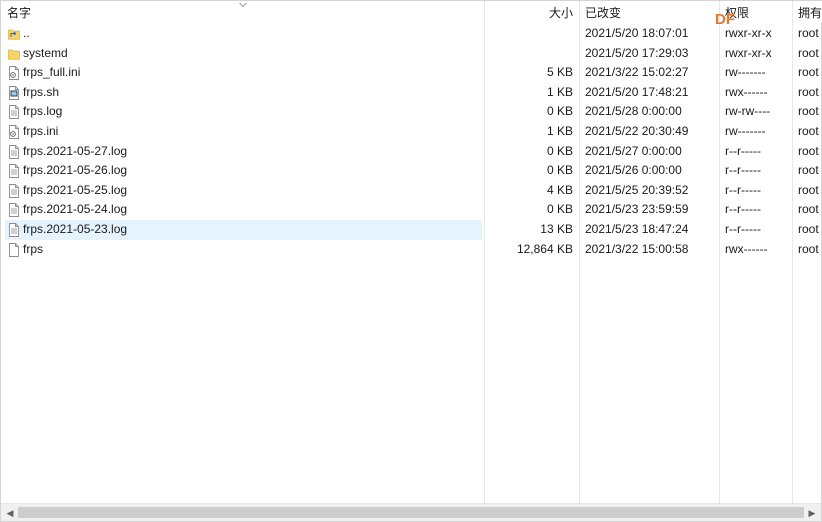 The height and width of the screenshot is (522, 822). What do you see at coordinates (243, 132) in the screenshot?
I see `file-name-cell: frps.ini` at bounding box center [243, 132].